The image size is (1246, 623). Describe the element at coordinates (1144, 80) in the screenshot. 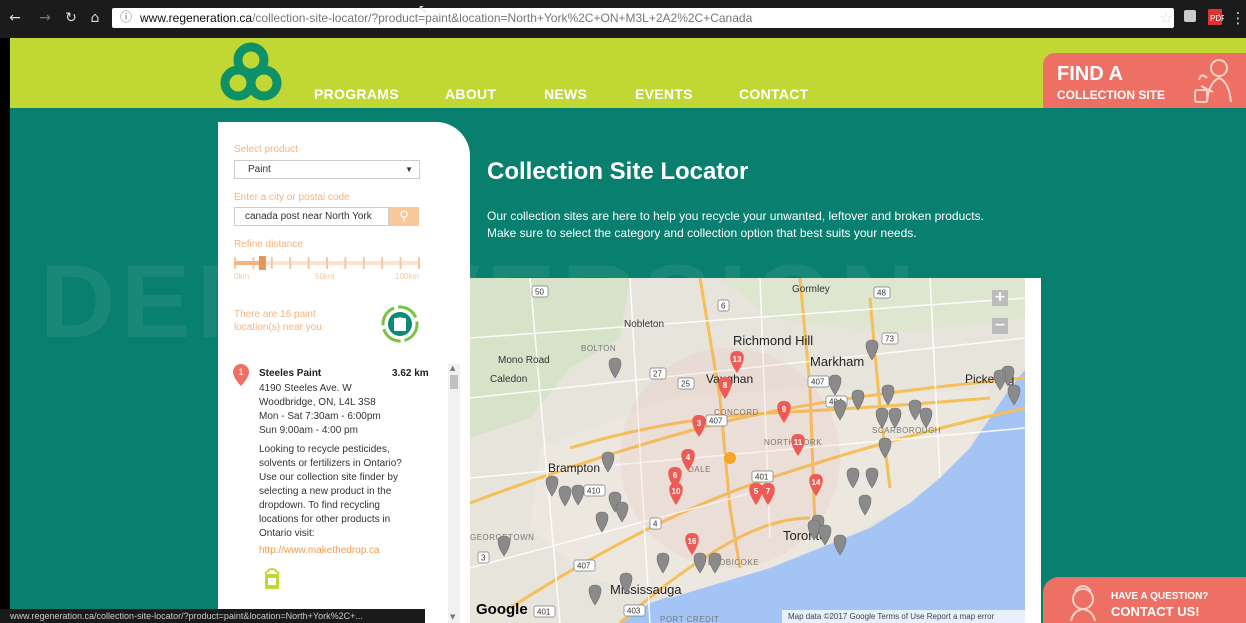

I see `find-collection-site-button: FIND A COLLECTION SITE` at that location.